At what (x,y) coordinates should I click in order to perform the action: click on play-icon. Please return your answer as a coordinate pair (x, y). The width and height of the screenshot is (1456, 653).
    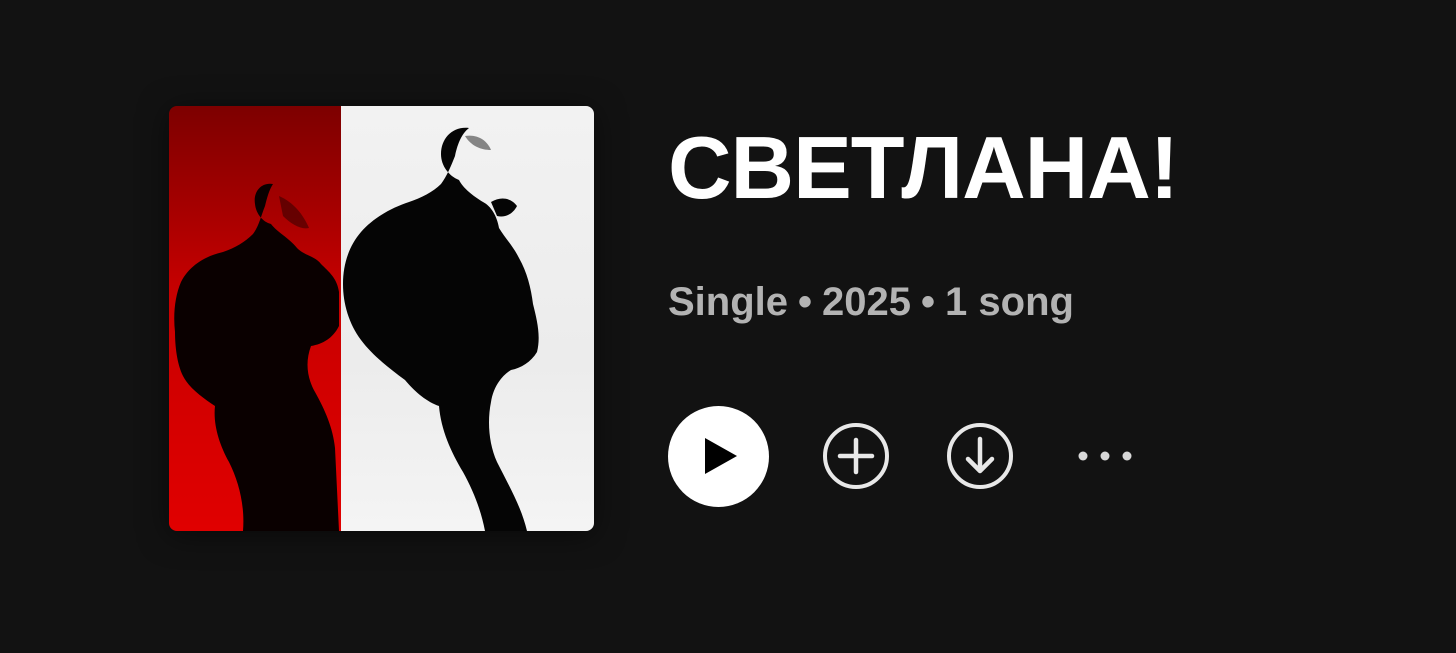
    Looking at the image, I should click on (720, 456).